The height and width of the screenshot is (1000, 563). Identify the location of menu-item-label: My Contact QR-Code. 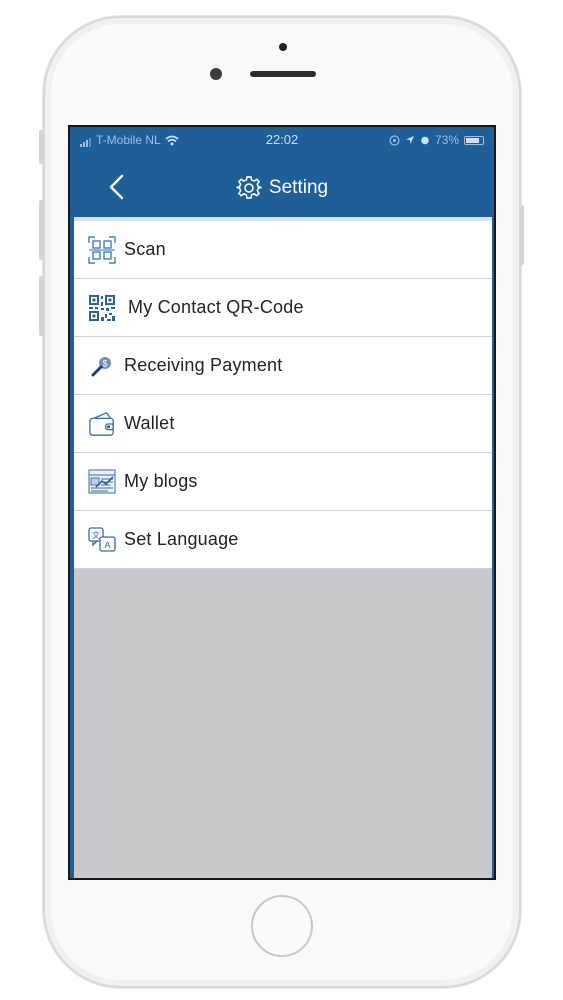
(216, 307).